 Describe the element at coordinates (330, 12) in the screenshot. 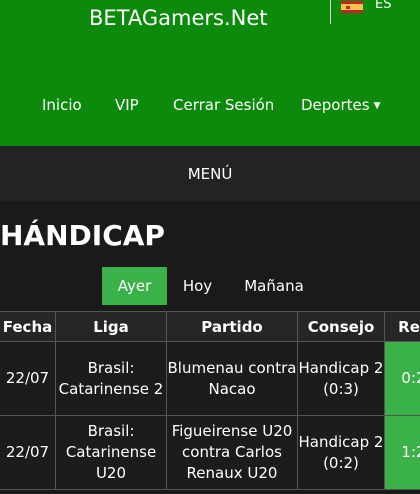

I see `language-separator` at that location.